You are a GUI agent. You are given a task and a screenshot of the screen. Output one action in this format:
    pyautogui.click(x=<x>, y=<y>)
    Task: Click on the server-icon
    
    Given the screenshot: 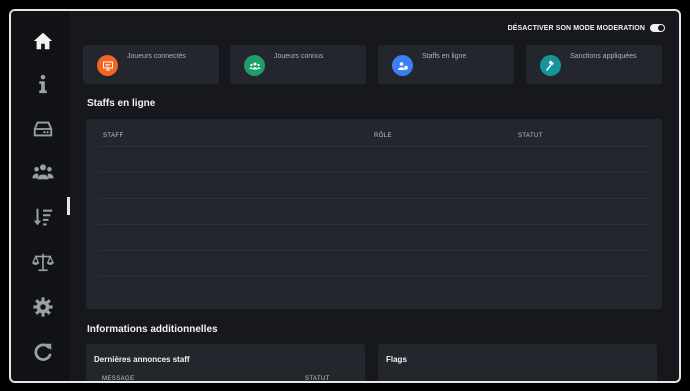 What is the action you would take?
    pyautogui.click(x=43, y=129)
    